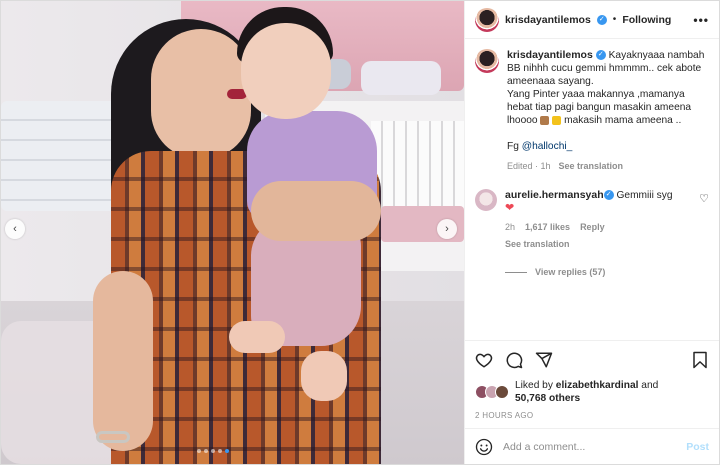 Image resolution: width=720 pixels, height=465 pixels. What do you see at coordinates (113, 437) in the screenshot?
I see `photo-bracelet` at bounding box center [113, 437].